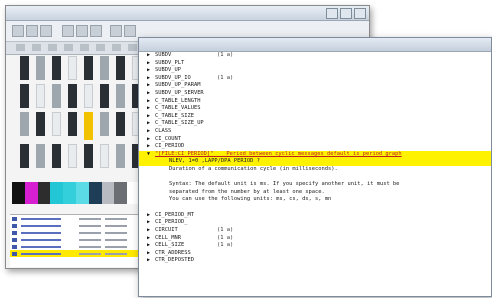  I want to click on keyword-row: ▶ C_TABLE_LENGTH, so click(317, 102).